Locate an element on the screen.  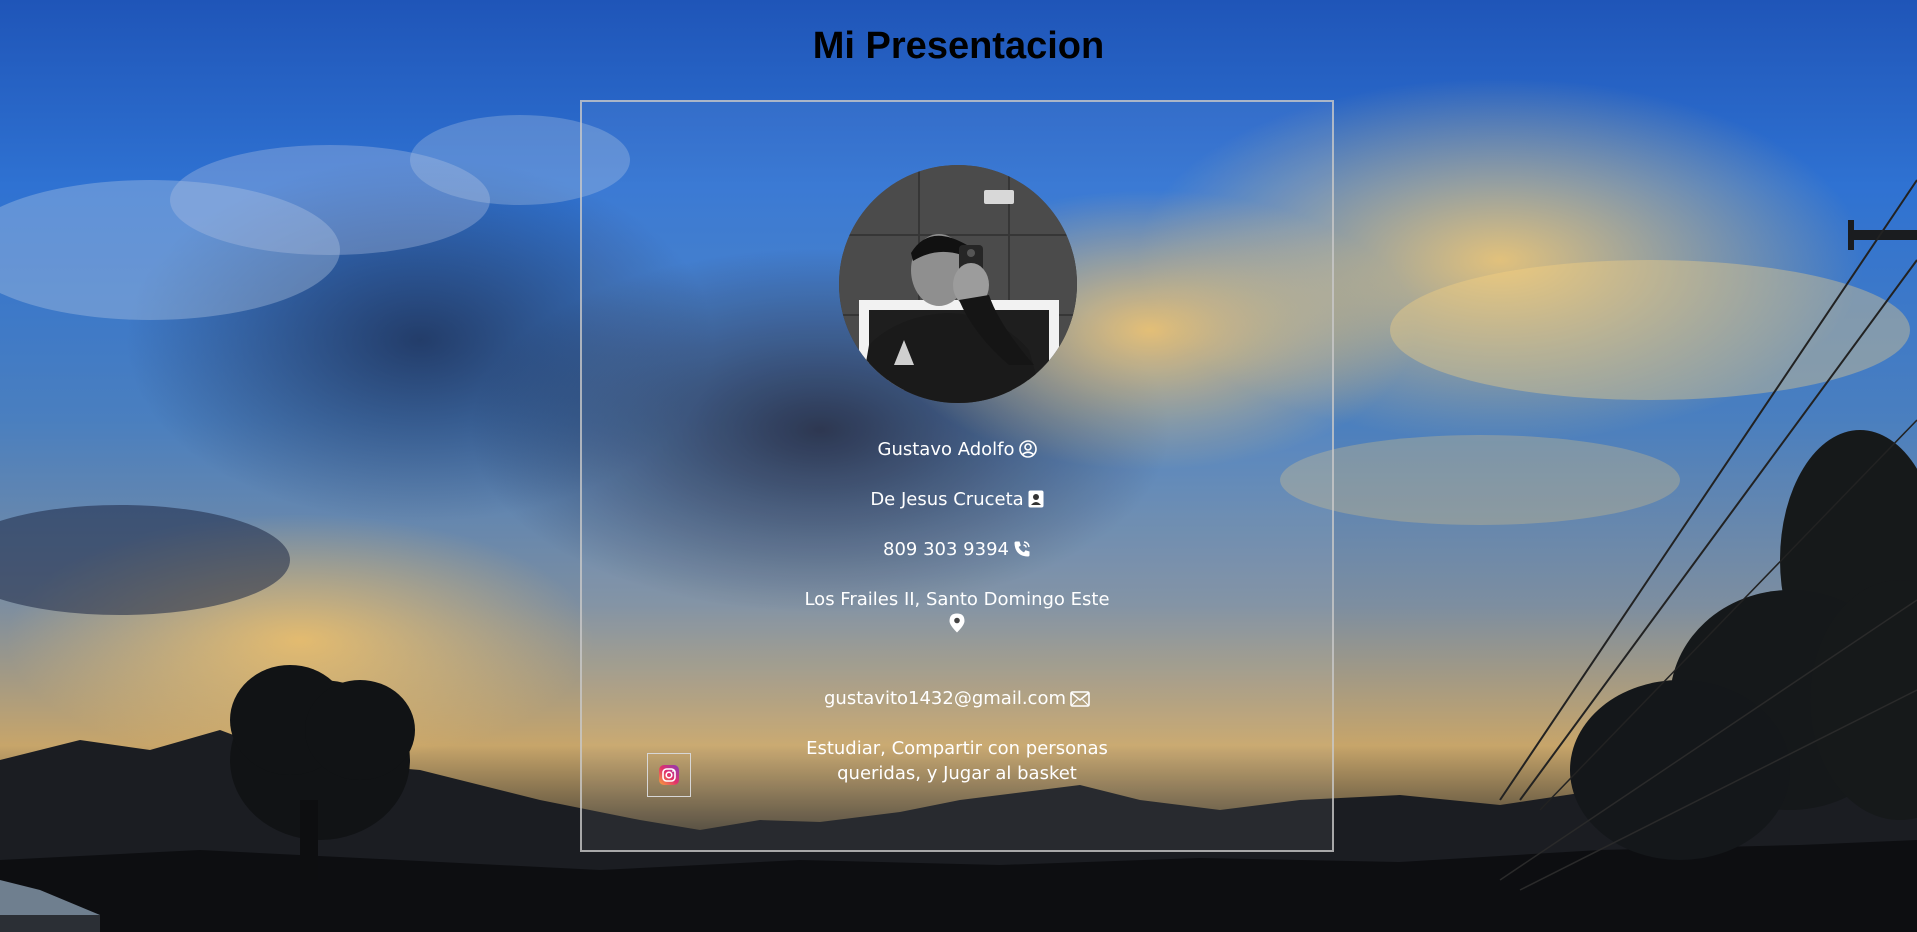
email-text: gustavito1432@gmail.com is located at coordinates (945, 698).